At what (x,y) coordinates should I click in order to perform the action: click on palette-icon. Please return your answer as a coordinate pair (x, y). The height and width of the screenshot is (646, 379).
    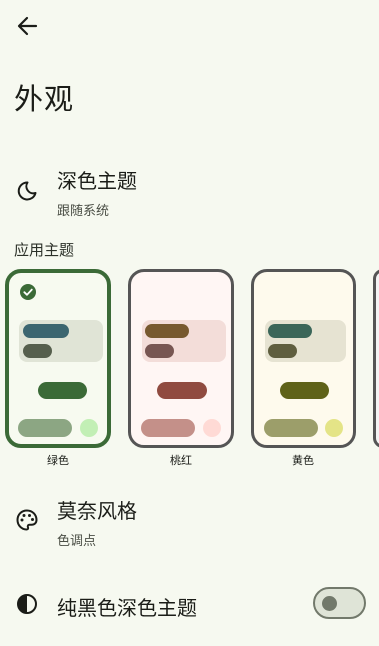
    Looking at the image, I should click on (27, 520).